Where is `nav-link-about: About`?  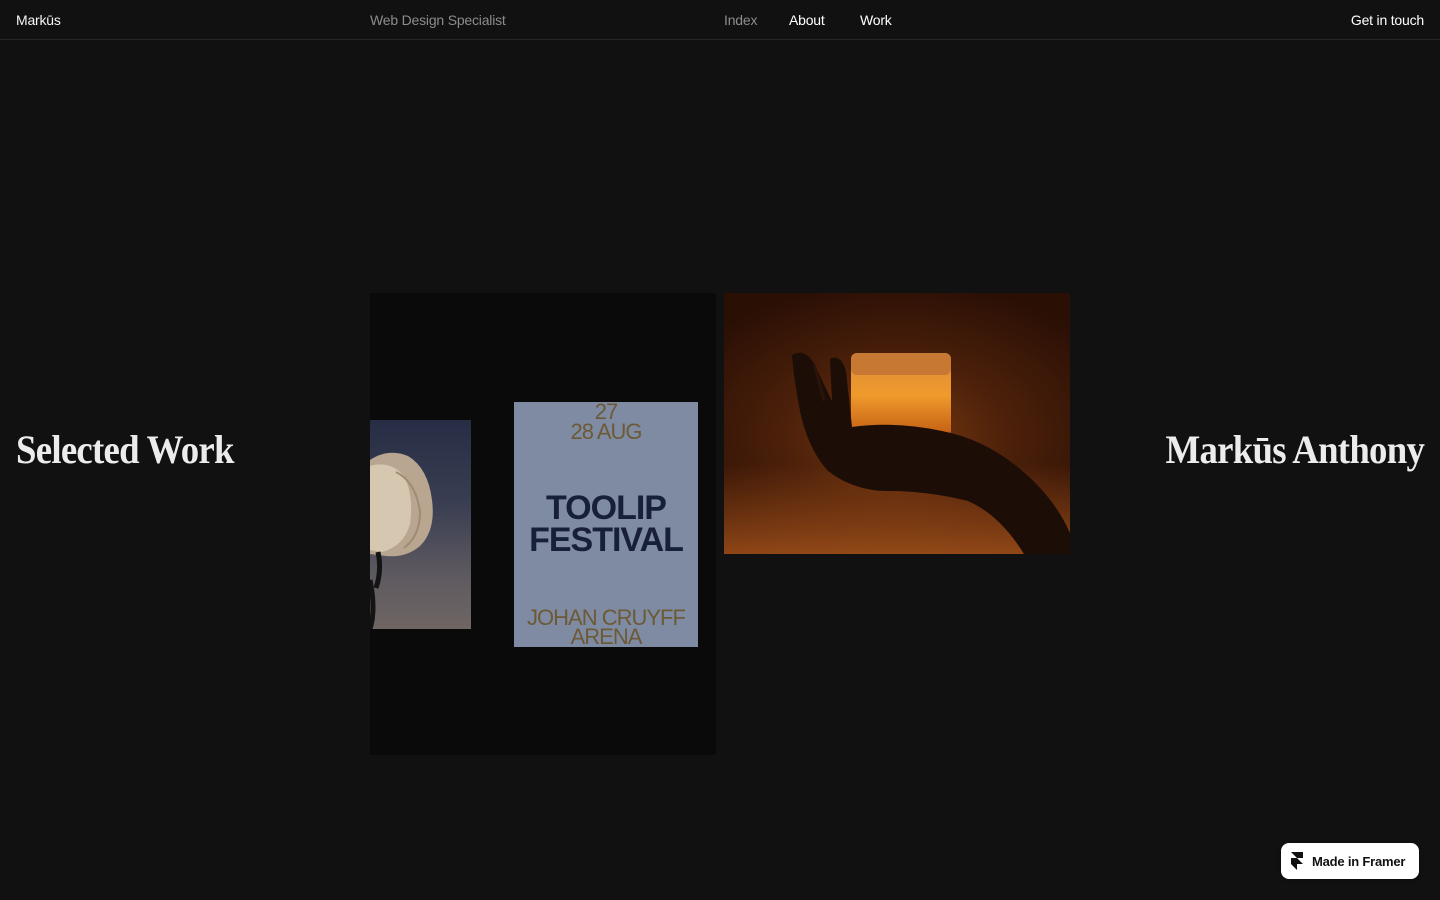 nav-link-about: About is located at coordinates (807, 20).